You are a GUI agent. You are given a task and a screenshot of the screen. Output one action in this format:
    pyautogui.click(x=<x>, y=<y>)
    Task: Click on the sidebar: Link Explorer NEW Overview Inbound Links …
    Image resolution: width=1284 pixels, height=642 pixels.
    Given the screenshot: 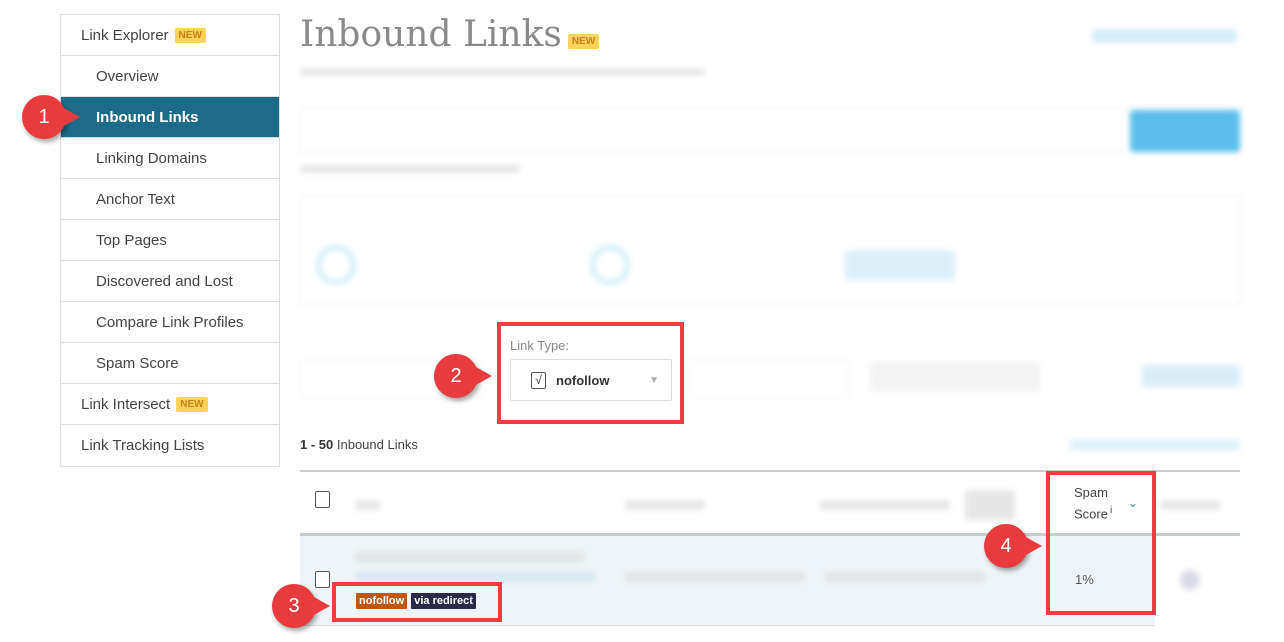 What is the action you would take?
    pyautogui.click(x=170, y=240)
    